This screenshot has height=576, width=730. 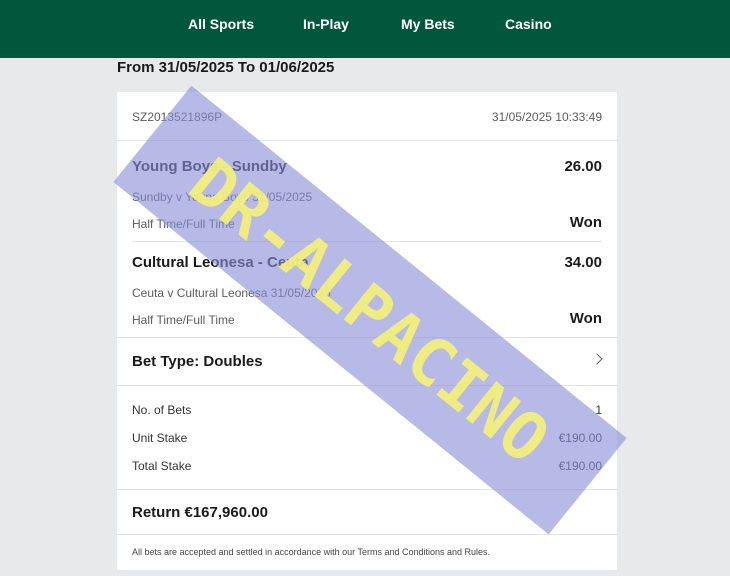 I want to click on unit-stake-value: €190.00, so click(x=580, y=438).